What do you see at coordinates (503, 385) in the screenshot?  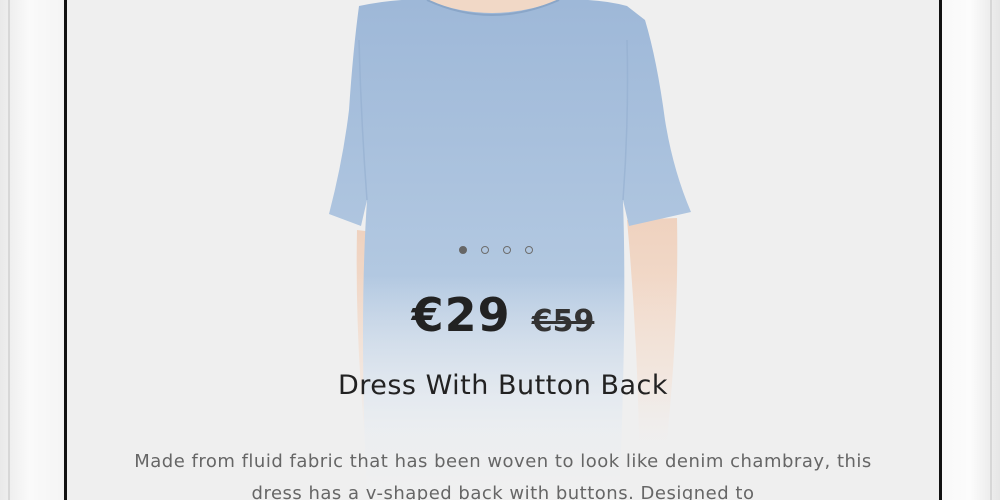 I see `product-title: Dress With Button Back` at bounding box center [503, 385].